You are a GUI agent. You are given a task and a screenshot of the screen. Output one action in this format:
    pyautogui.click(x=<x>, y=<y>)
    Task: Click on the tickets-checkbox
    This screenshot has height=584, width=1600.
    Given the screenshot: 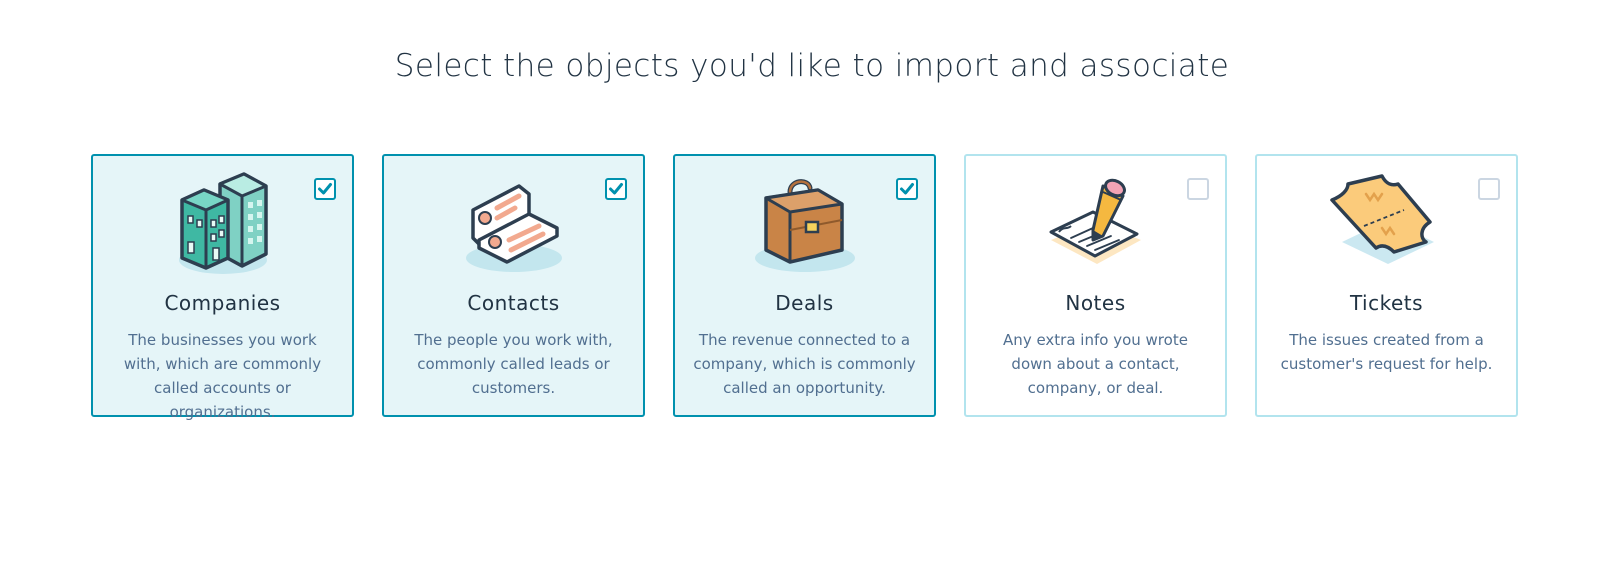 What is the action you would take?
    pyautogui.click(x=1489, y=189)
    